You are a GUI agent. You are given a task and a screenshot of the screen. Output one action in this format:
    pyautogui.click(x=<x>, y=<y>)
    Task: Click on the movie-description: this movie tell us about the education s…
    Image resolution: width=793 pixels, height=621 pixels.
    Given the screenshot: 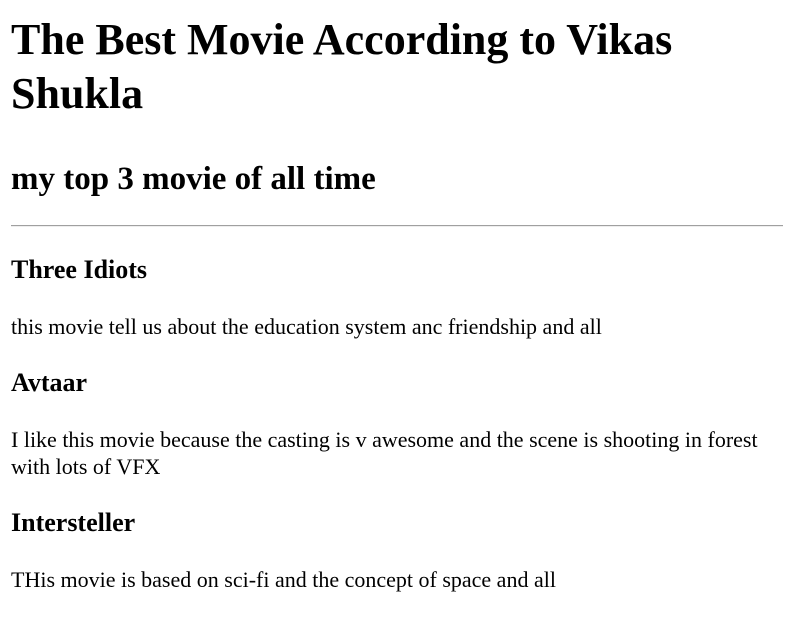 What is the action you would take?
    pyautogui.click(x=306, y=326)
    